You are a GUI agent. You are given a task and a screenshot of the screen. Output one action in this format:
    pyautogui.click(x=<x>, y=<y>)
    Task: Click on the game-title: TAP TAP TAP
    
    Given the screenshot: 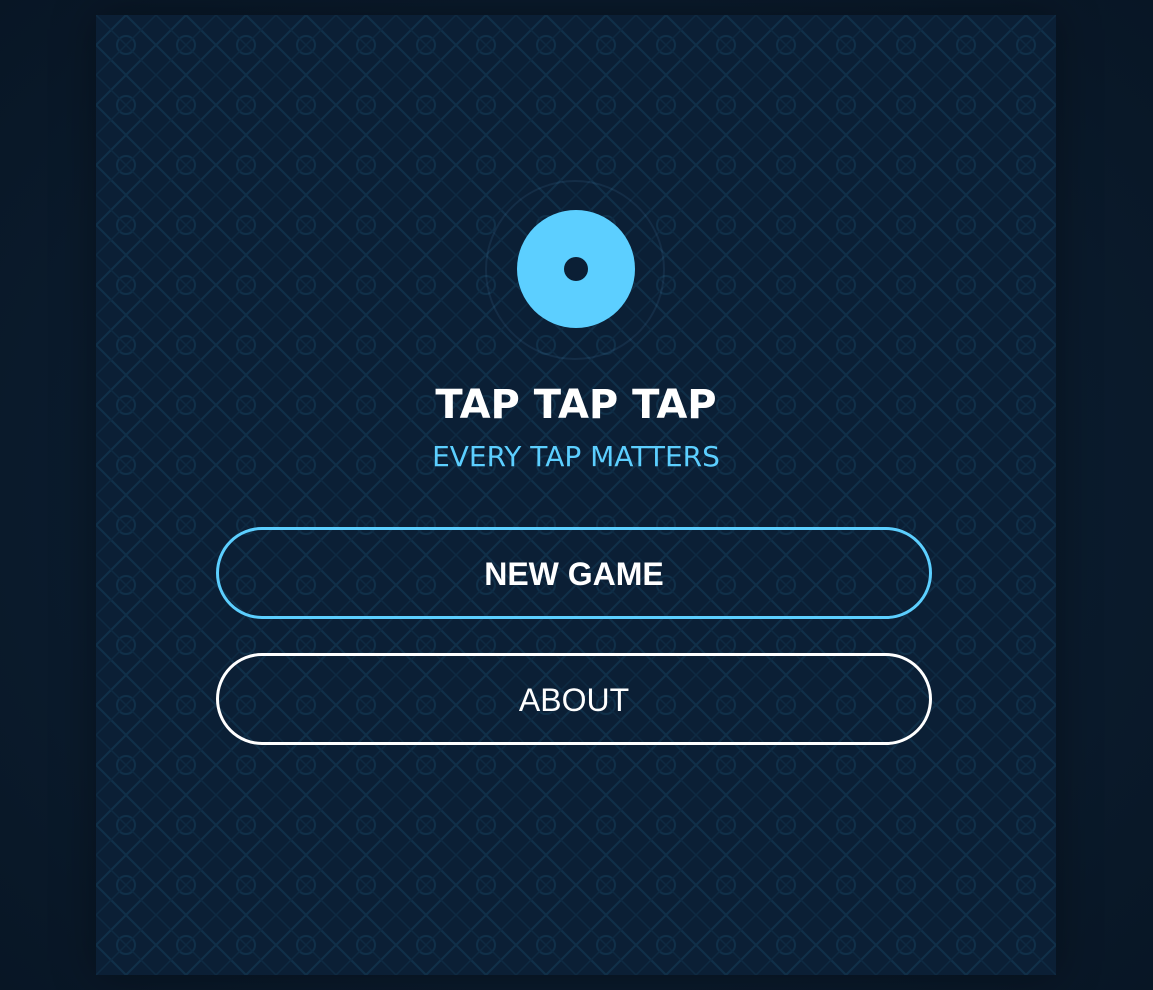 What is the action you would take?
    pyautogui.click(x=576, y=405)
    